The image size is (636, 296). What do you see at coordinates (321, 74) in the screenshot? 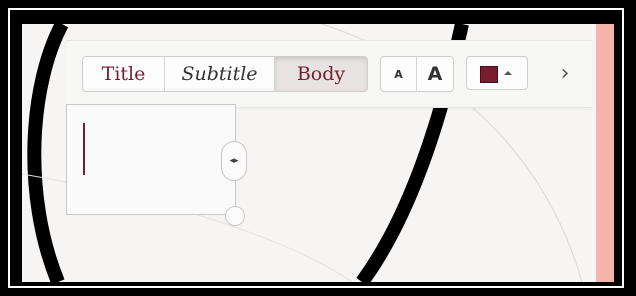
I see `style-body-button: Body` at bounding box center [321, 74].